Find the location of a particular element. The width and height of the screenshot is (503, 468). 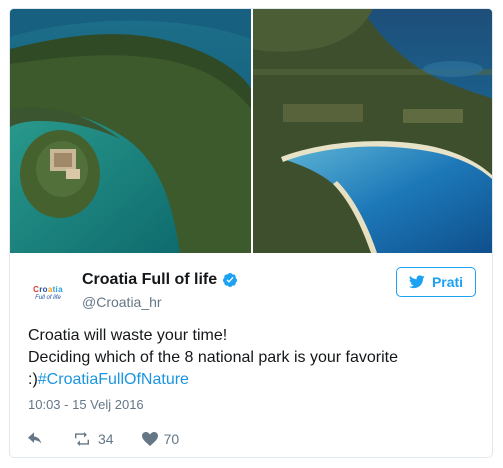

like-count: 70 is located at coordinates (171, 439).